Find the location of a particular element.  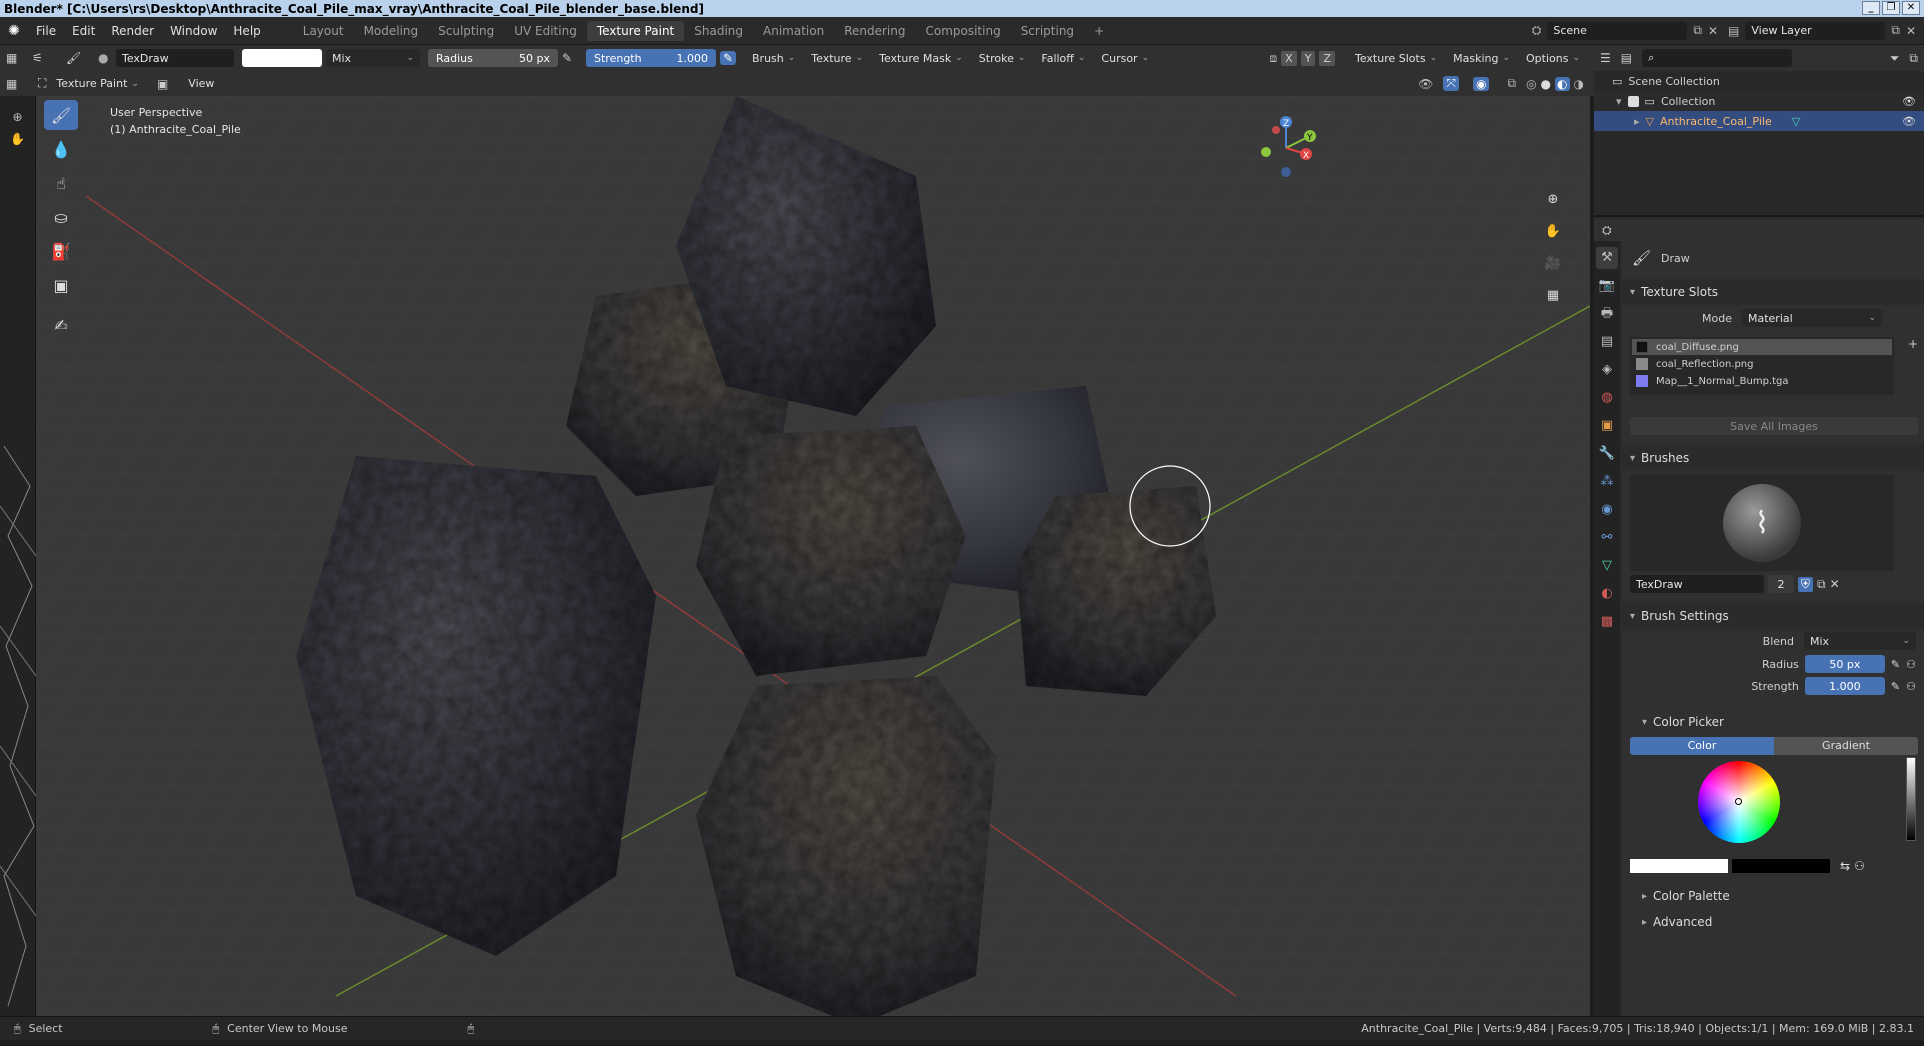

tab-compositing: Compositing is located at coordinates (962, 31).